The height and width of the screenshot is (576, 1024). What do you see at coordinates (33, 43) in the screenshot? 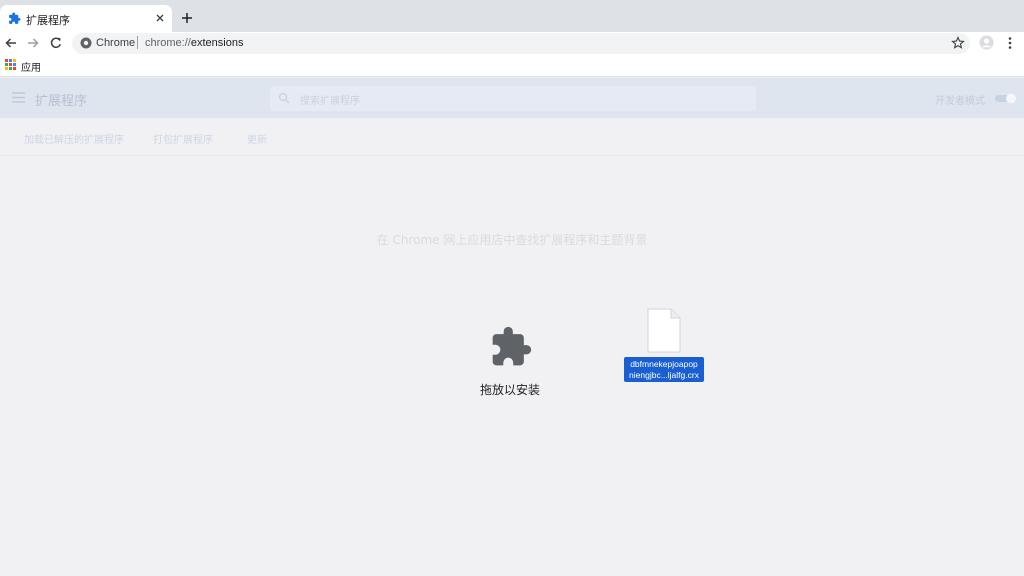
I see `forward-arrow-icon` at bounding box center [33, 43].